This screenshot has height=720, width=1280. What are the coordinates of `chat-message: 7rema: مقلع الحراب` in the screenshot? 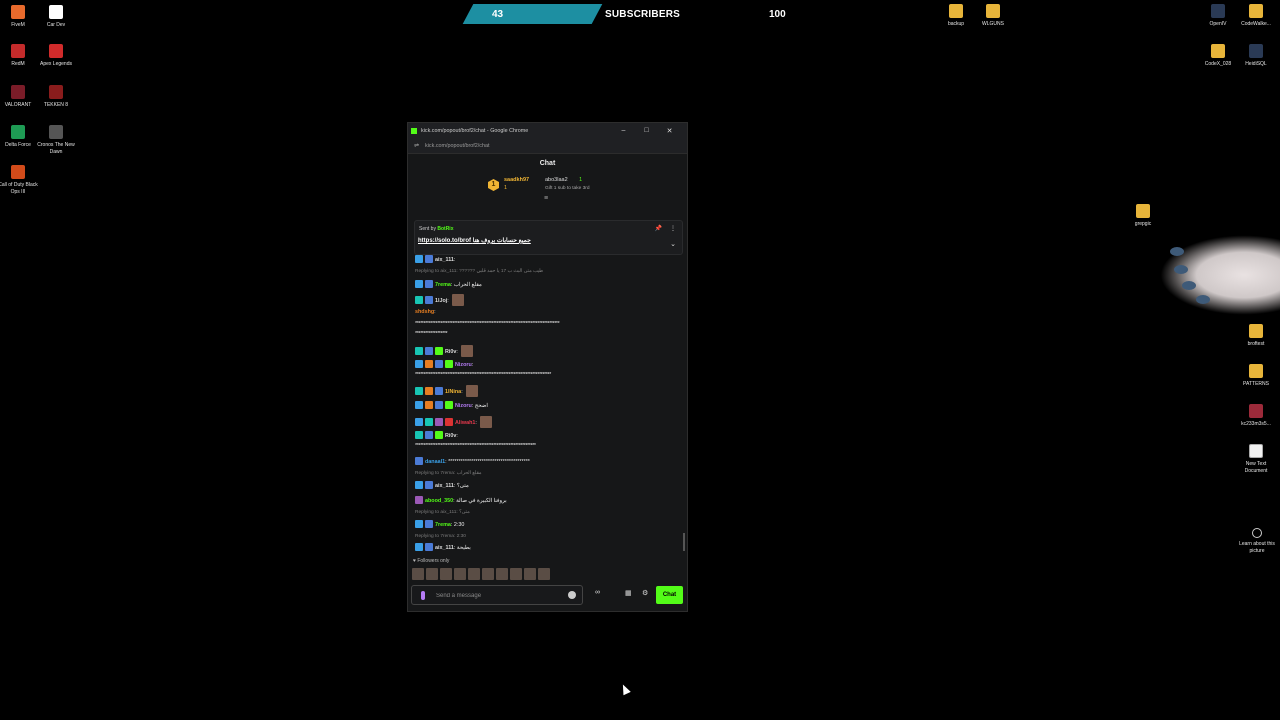 It's located at (448, 284).